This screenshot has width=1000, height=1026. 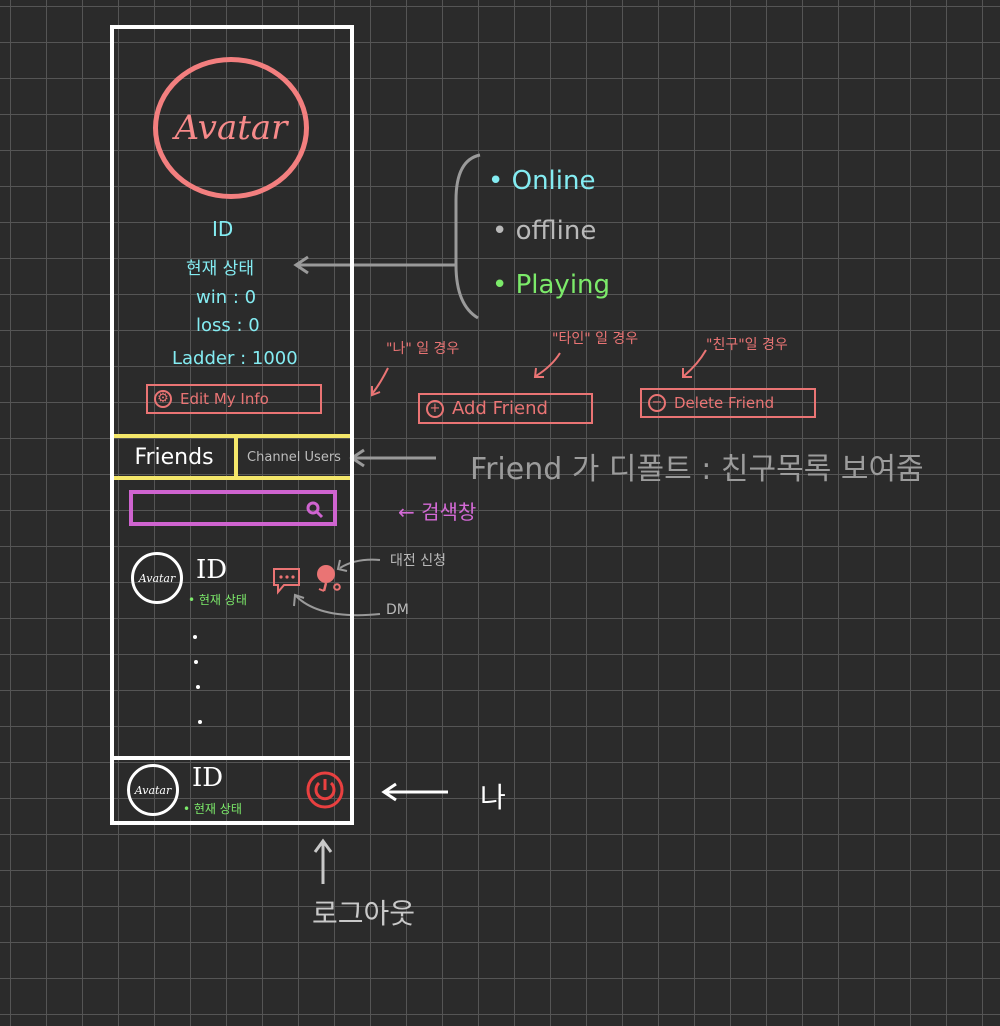 I want to click on delete-friend-label: Delete Friend, so click(x=724, y=403).